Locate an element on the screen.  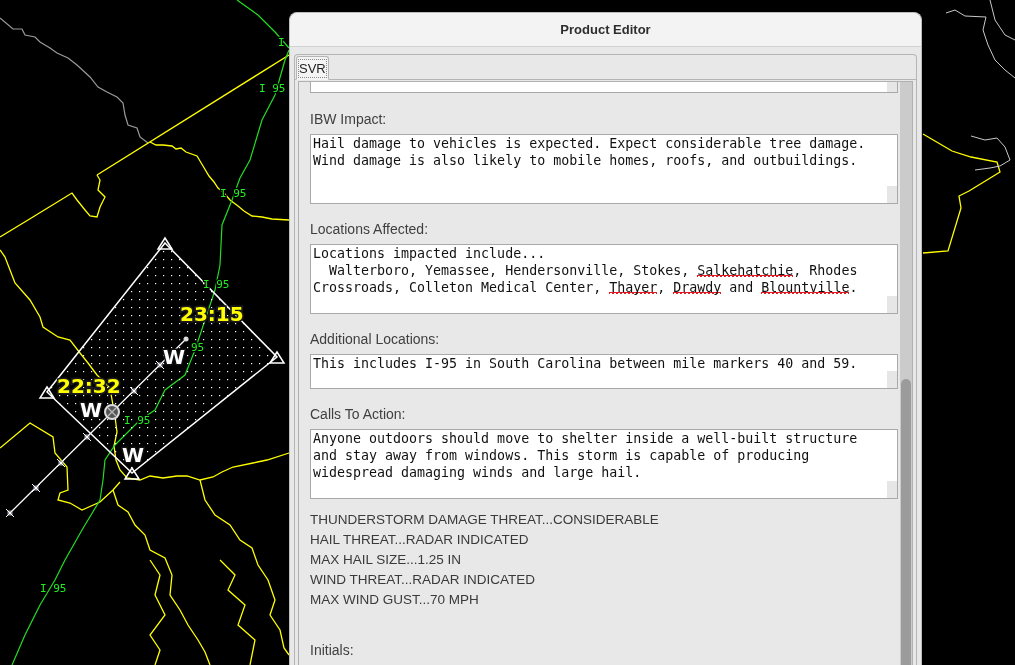
track-end-icon is located at coordinates (186, 339).